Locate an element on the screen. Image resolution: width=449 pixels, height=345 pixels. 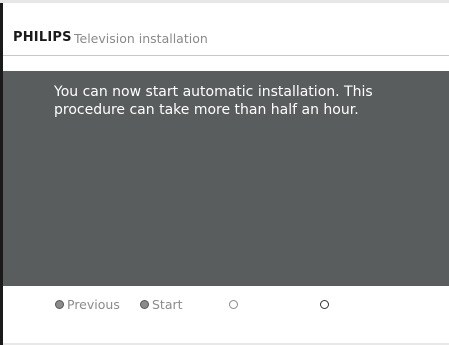
page-title: Television installation is located at coordinates (141, 38).